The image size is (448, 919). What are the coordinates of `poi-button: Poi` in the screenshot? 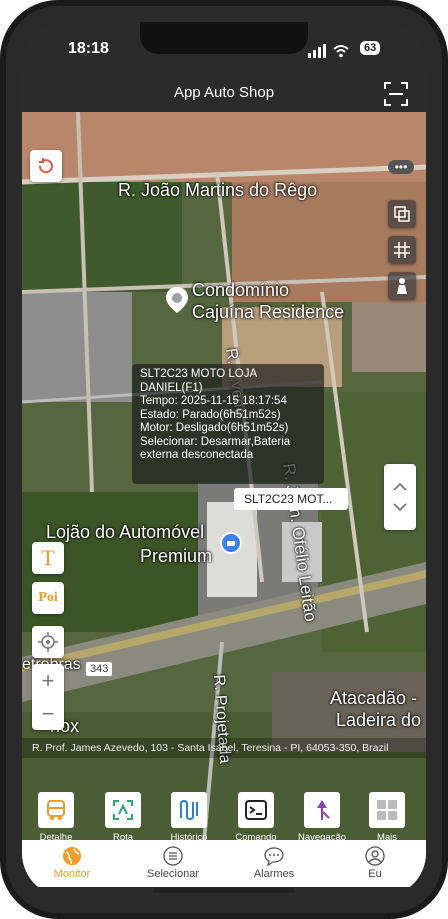 It's located at (48, 598).